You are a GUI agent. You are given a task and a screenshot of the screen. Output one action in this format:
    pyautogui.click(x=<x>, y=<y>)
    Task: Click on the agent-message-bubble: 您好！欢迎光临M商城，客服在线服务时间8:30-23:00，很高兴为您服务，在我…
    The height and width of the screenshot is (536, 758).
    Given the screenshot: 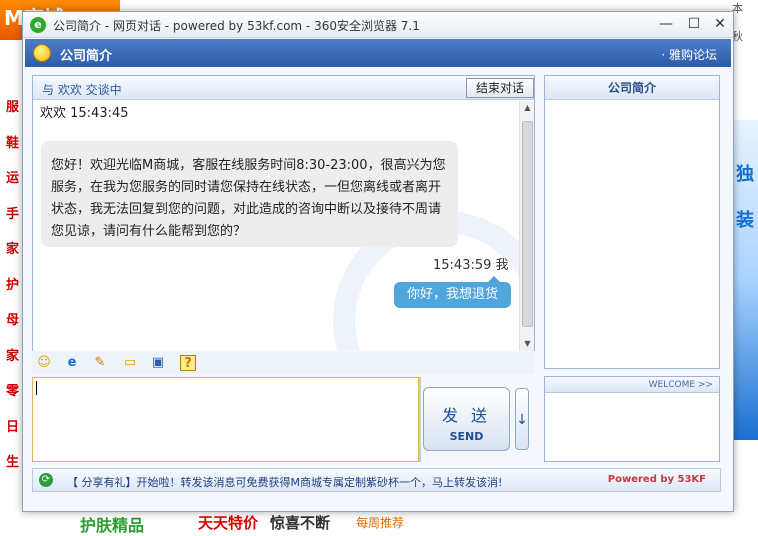 What is the action you would take?
    pyautogui.click(x=249, y=194)
    